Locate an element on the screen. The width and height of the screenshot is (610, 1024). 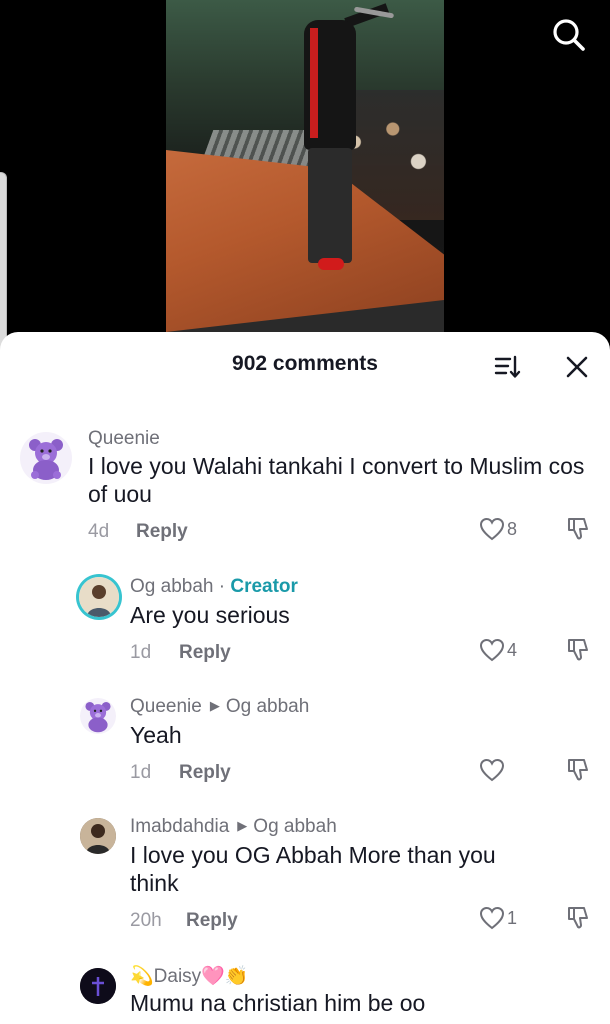
cross-icon is located at coordinates (98, 986).